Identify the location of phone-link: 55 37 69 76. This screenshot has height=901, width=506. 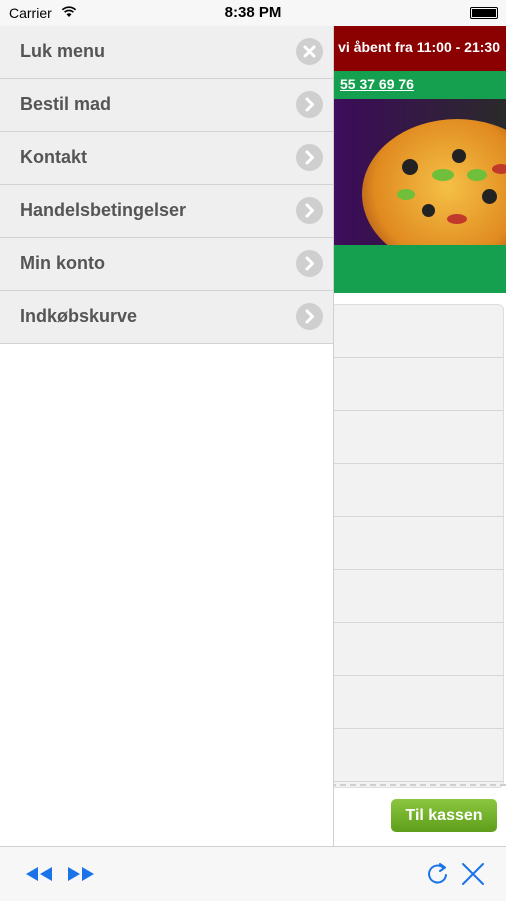
(377, 84).